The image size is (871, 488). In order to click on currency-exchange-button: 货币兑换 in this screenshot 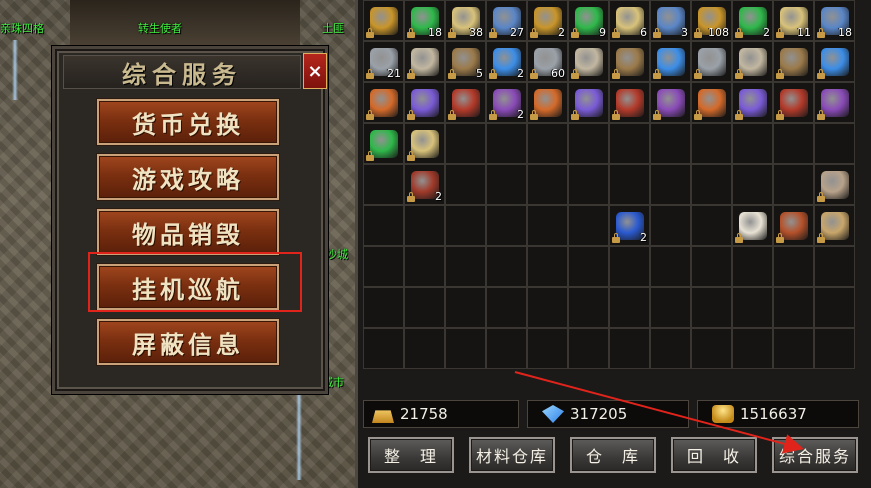, I will do `click(188, 122)`.